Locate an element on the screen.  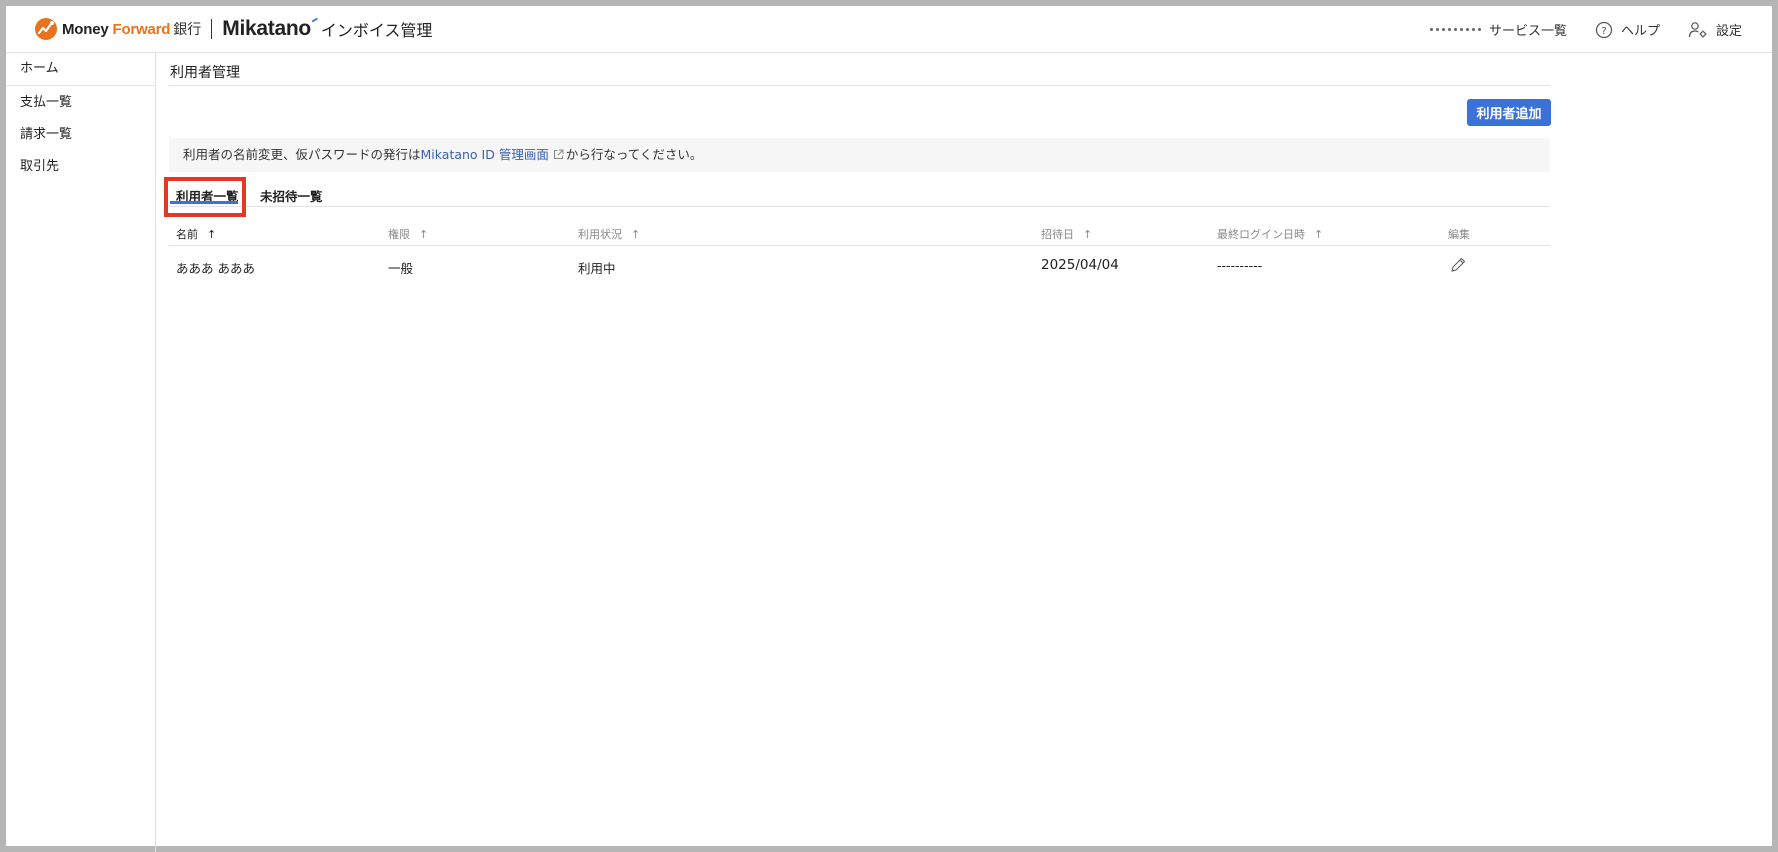
user-gear-icon is located at coordinates (1698, 30).